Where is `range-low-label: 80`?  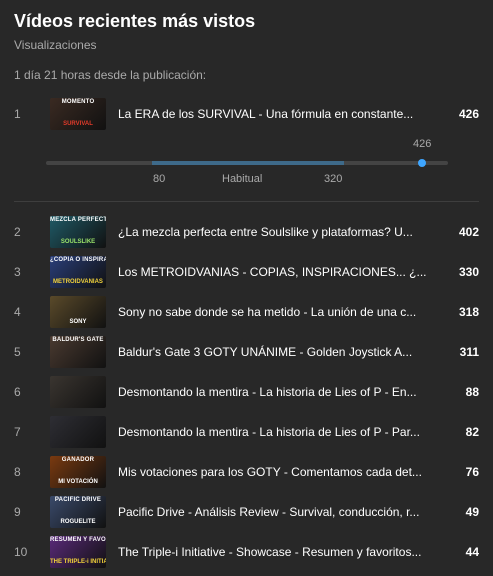
range-low-label: 80 is located at coordinates (159, 179).